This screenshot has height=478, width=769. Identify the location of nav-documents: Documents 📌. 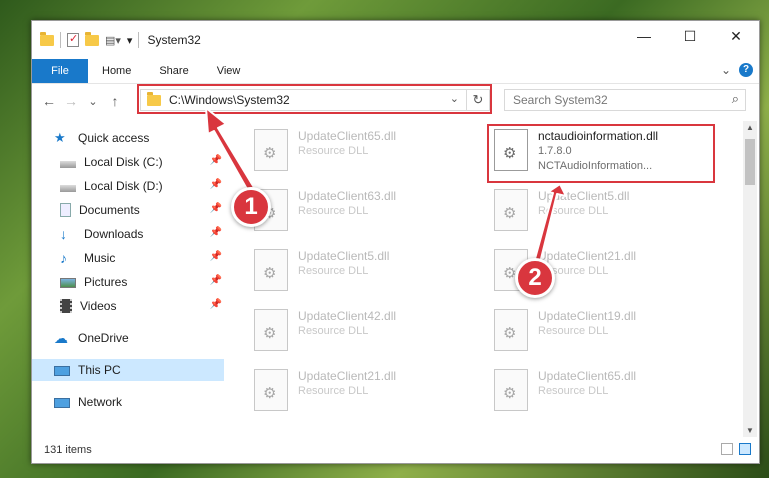
(128, 210).